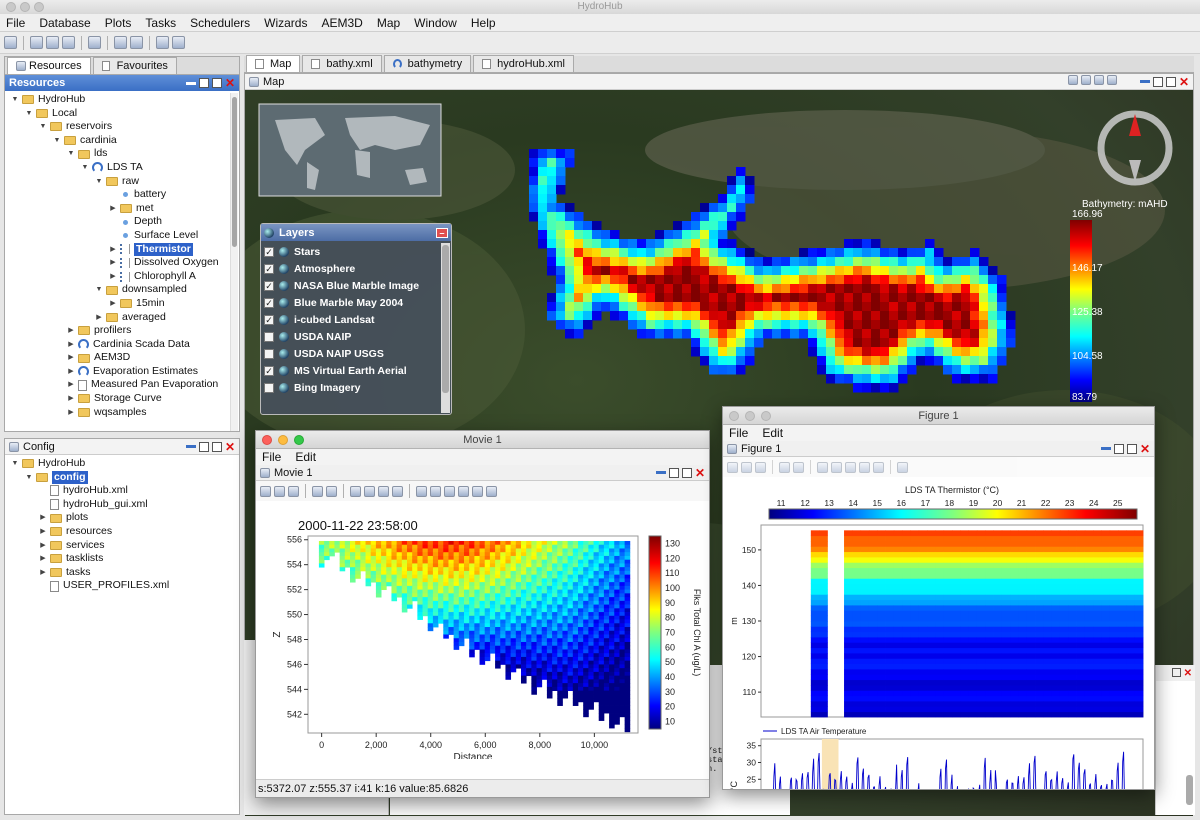 The image size is (1200, 820). Describe the element at coordinates (119, 114) in the screenshot. I see `tree-item-local: ▼ Local` at that location.